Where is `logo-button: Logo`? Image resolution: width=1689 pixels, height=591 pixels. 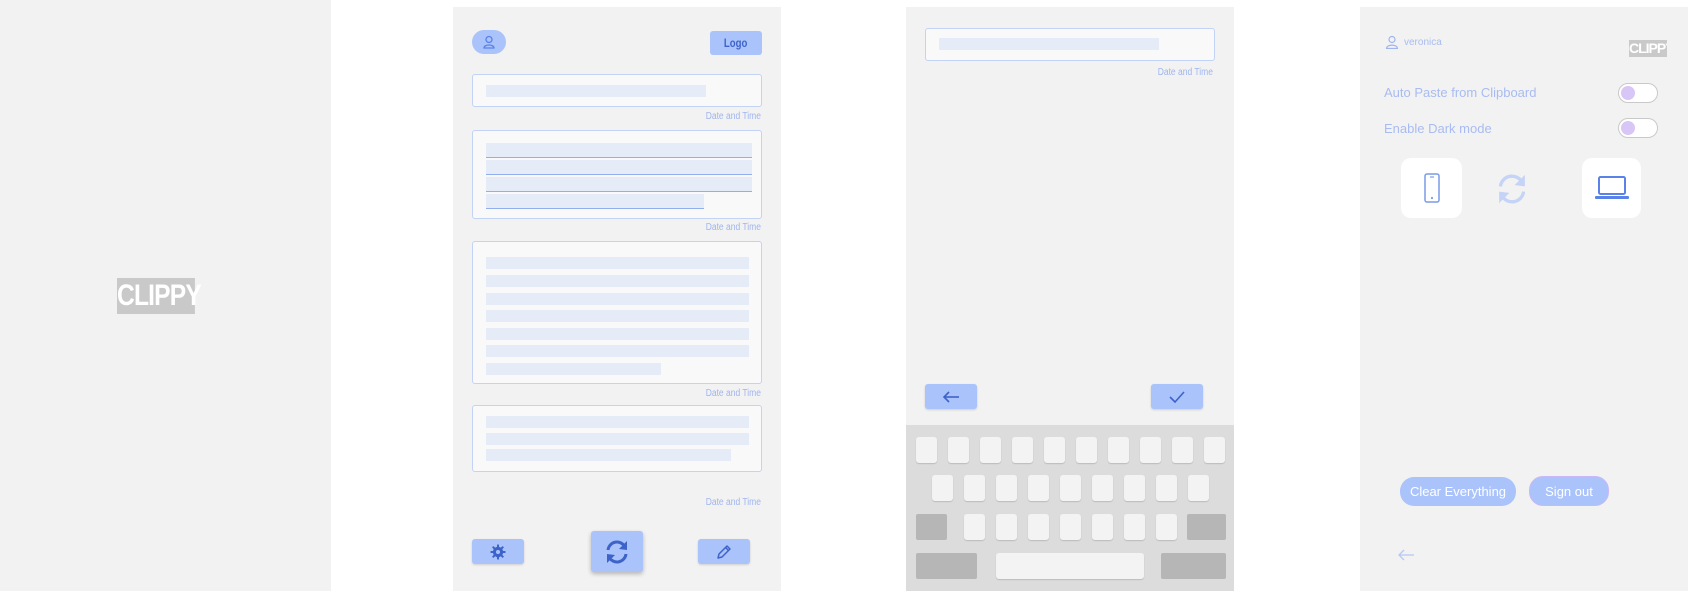
logo-button: Logo is located at coordinates (736, 43).